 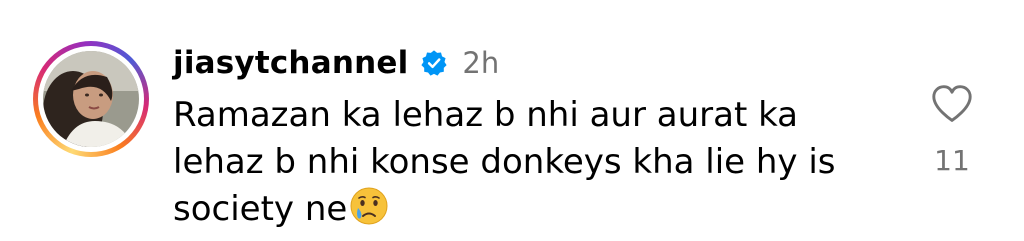 I want to click on comment-timestamp: 2h, so click(x=481, y=63).